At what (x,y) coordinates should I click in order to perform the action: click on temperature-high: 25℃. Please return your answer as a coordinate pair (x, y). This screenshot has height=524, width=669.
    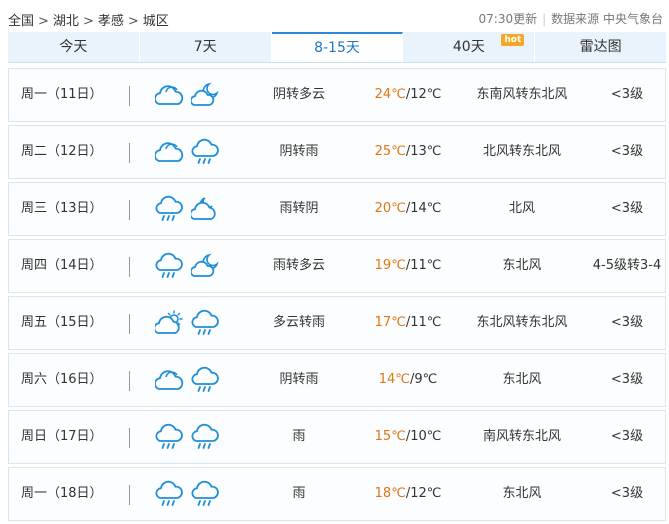
    Looking at the image, I should click on (390, 151).